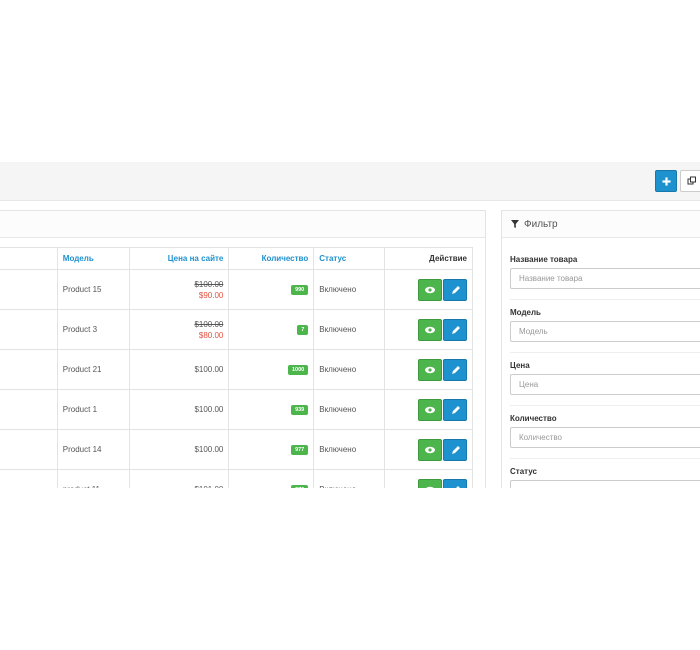  Describe the element at coordinates (605, 278) in the screenshot. I see `filter-name-input` at that location.